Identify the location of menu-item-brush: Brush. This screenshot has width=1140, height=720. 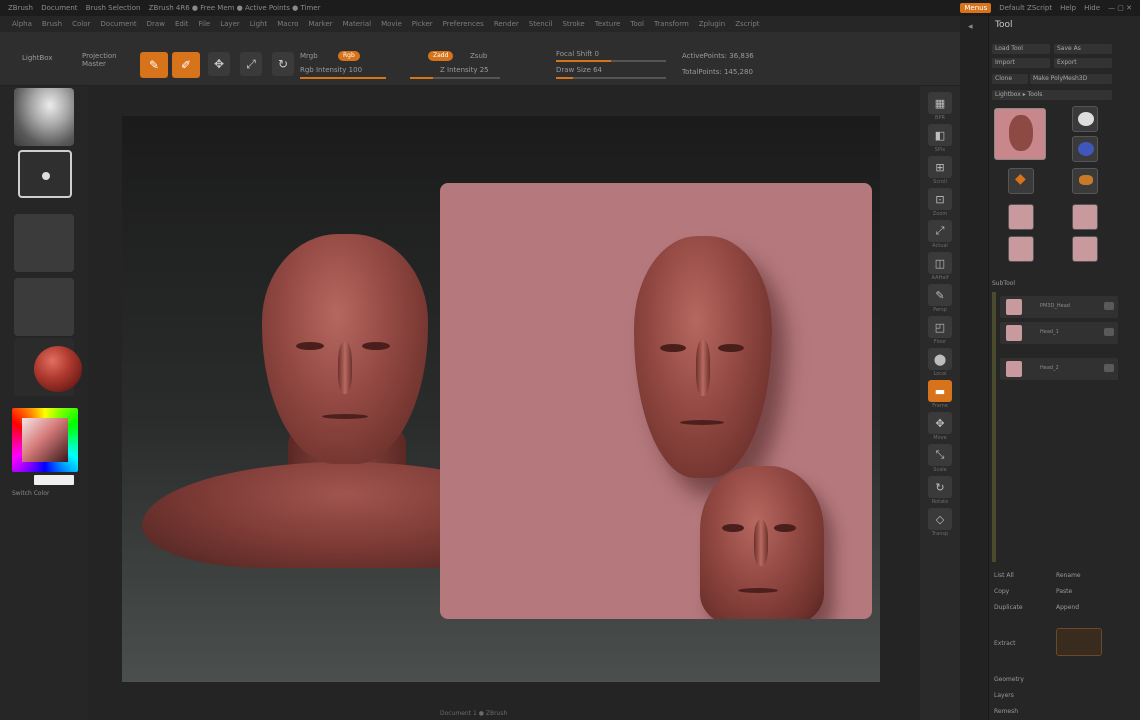
(52, 24).